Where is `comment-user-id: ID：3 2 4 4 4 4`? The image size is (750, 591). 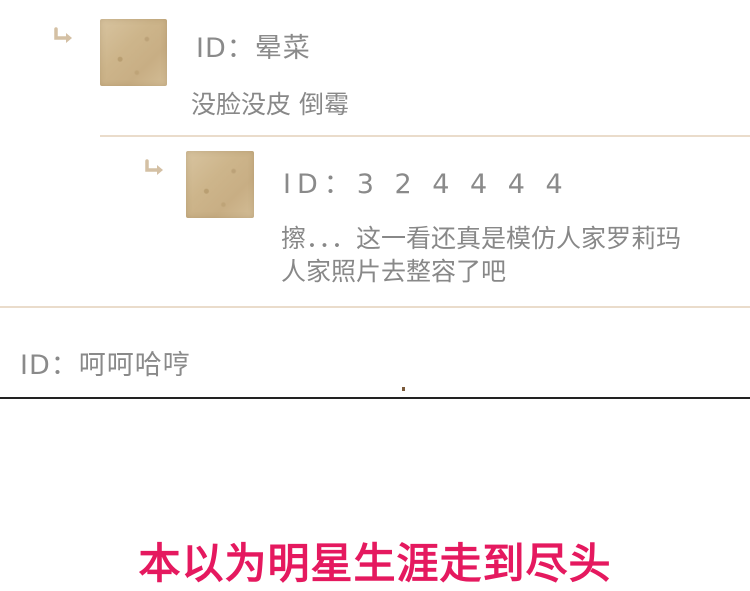
comment-user-id: ID：3 2 4 4 4 4 is located at coordinates (426, 181).